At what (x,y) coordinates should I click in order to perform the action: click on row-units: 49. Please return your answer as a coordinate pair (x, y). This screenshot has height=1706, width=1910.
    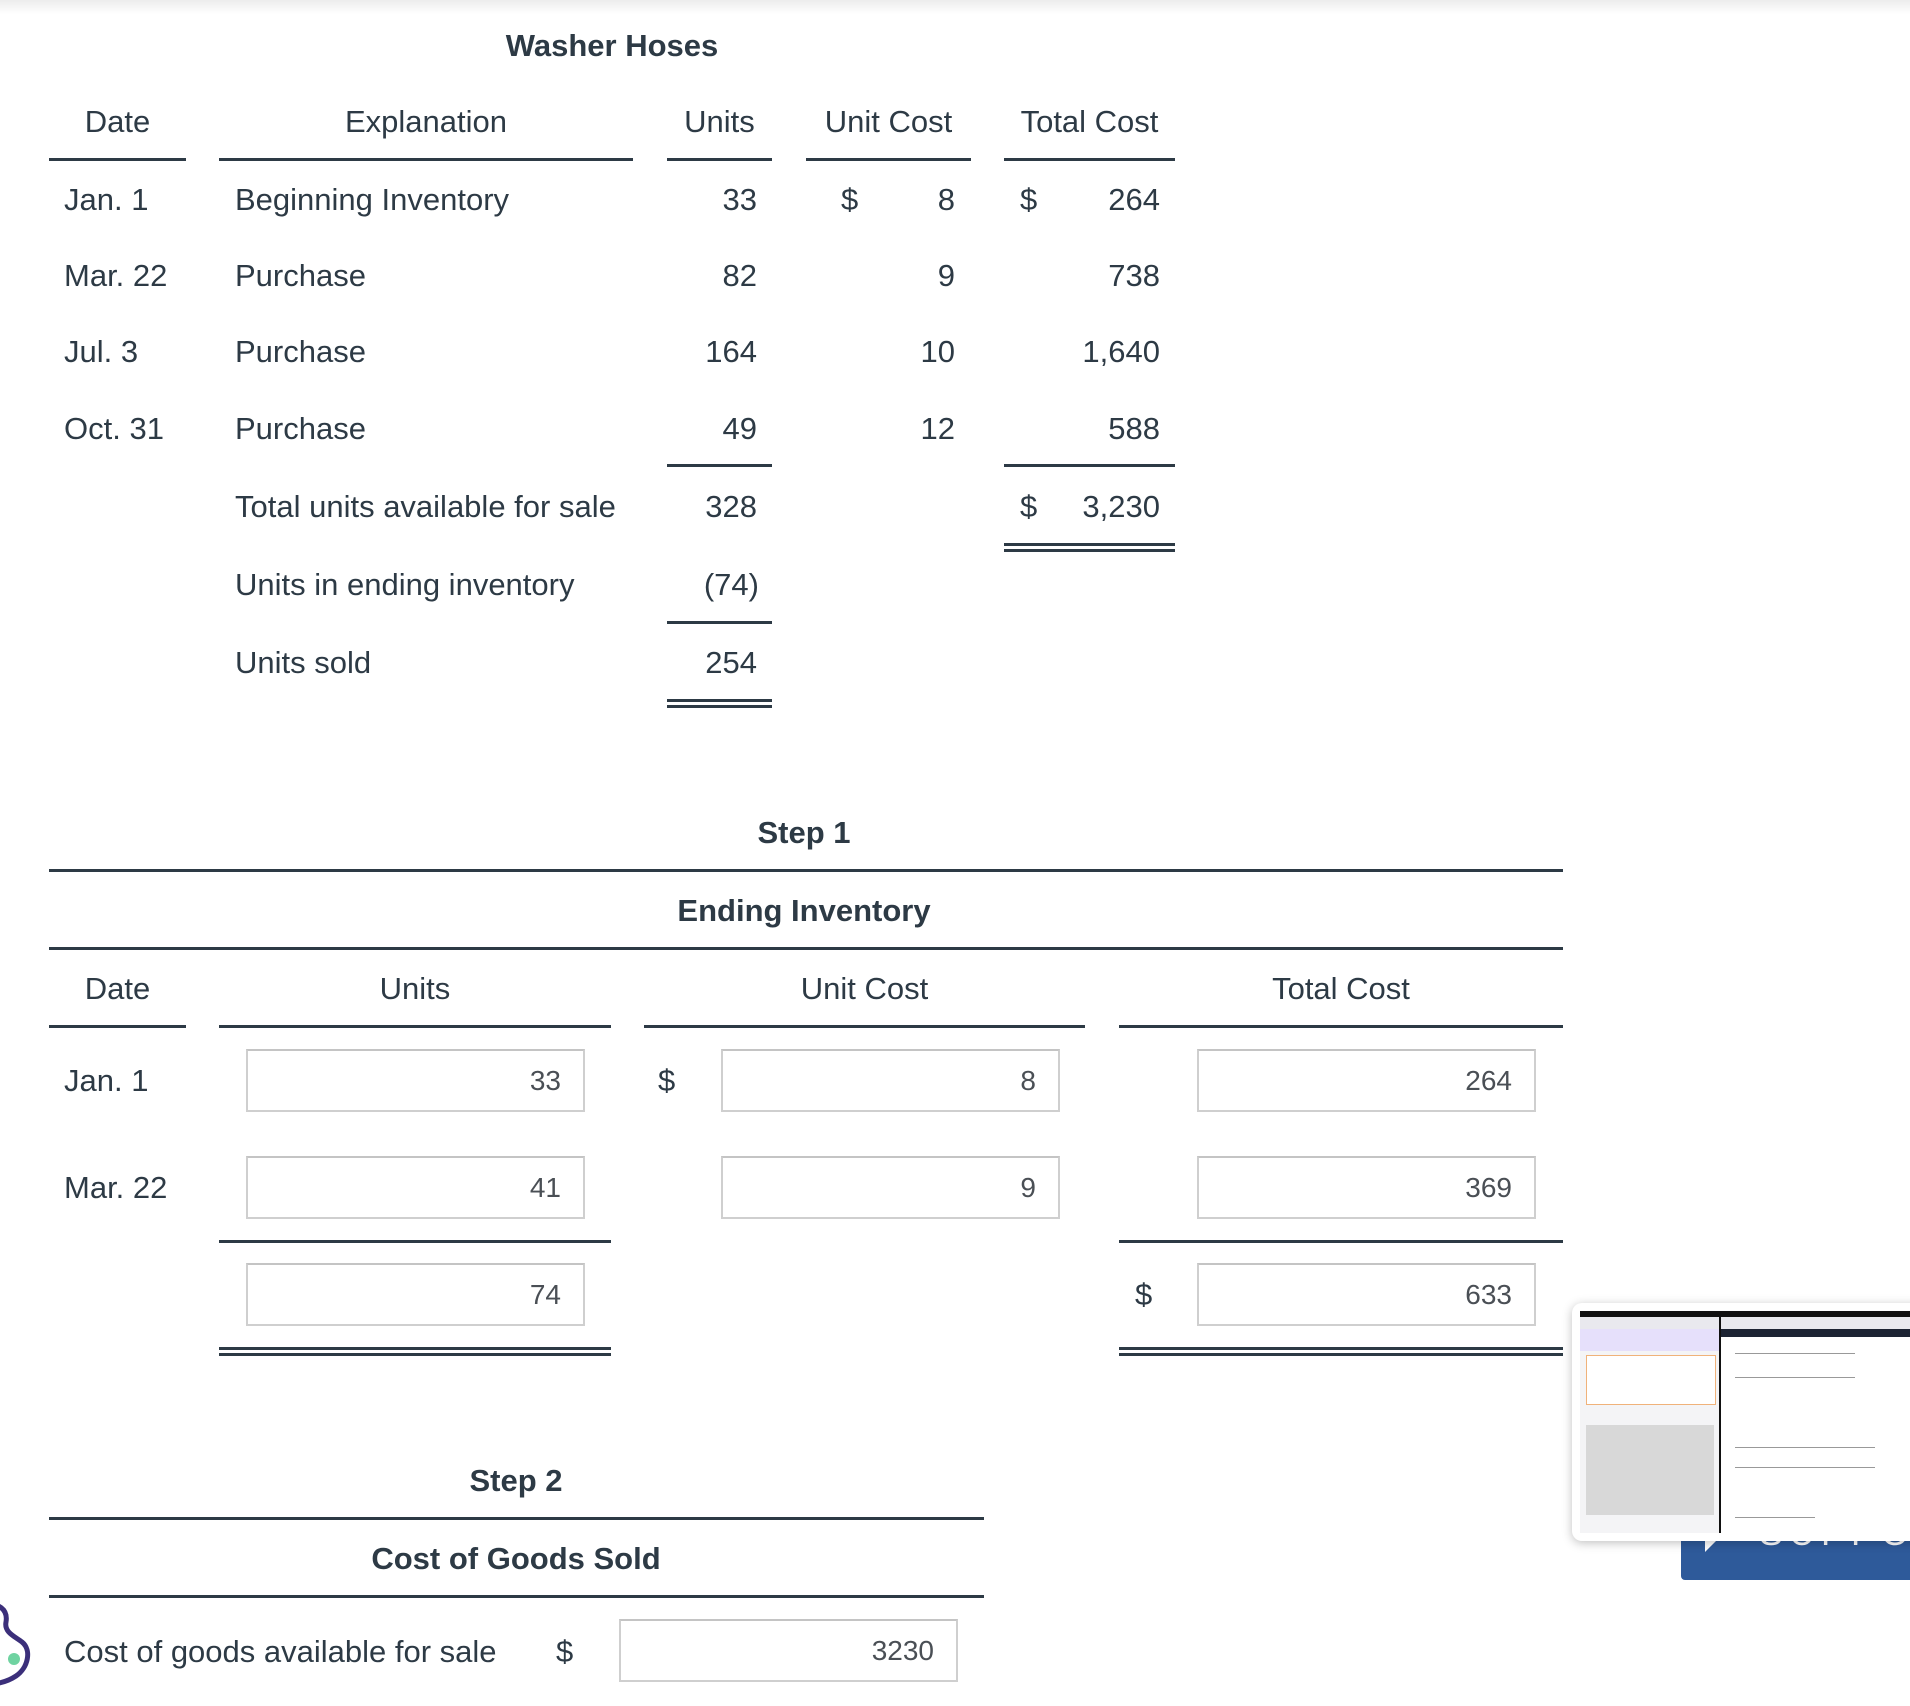
    Looking at the image, I should click on (739, 428).